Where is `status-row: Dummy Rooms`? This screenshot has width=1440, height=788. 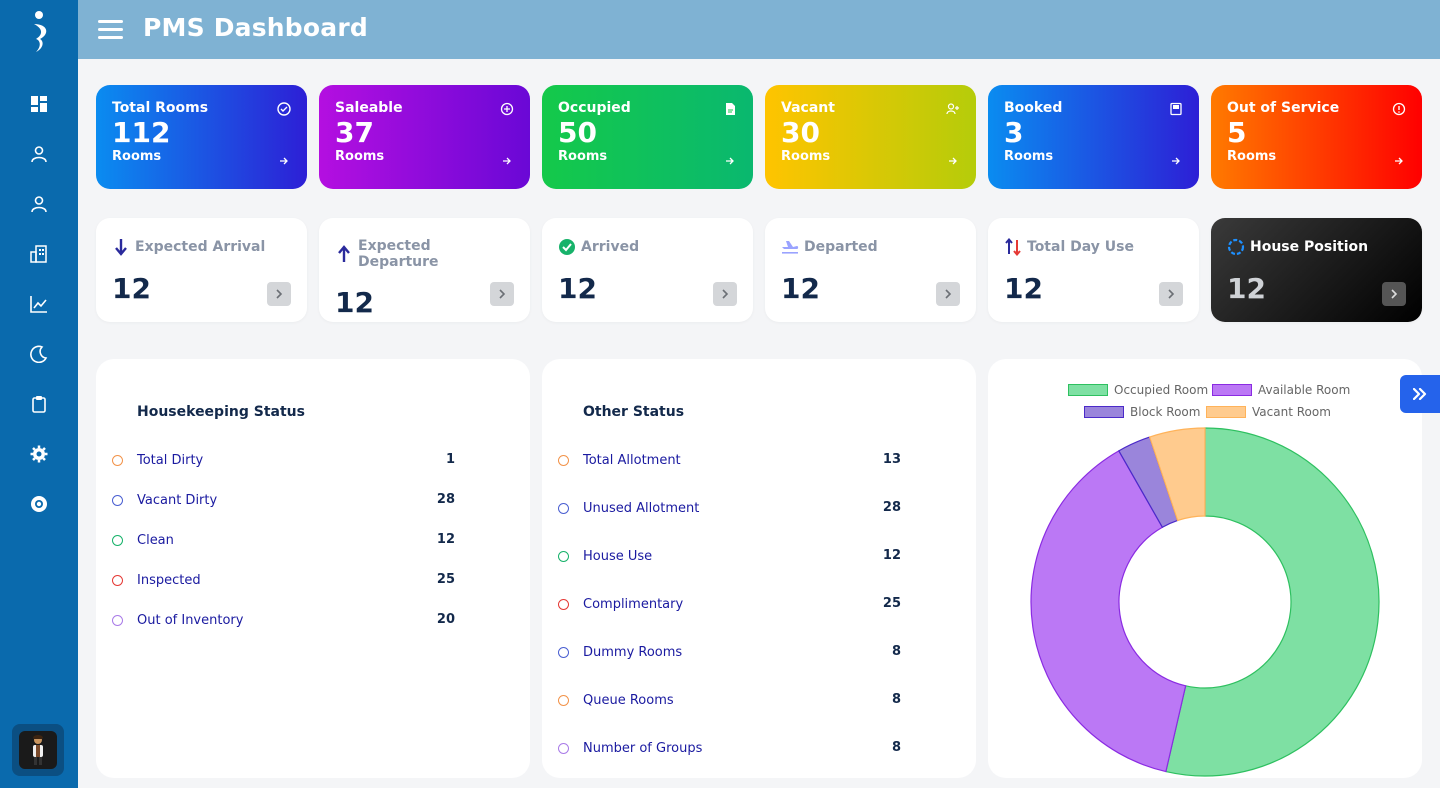 status-row: Dummy Rooms is located at coordinates (620, 652).